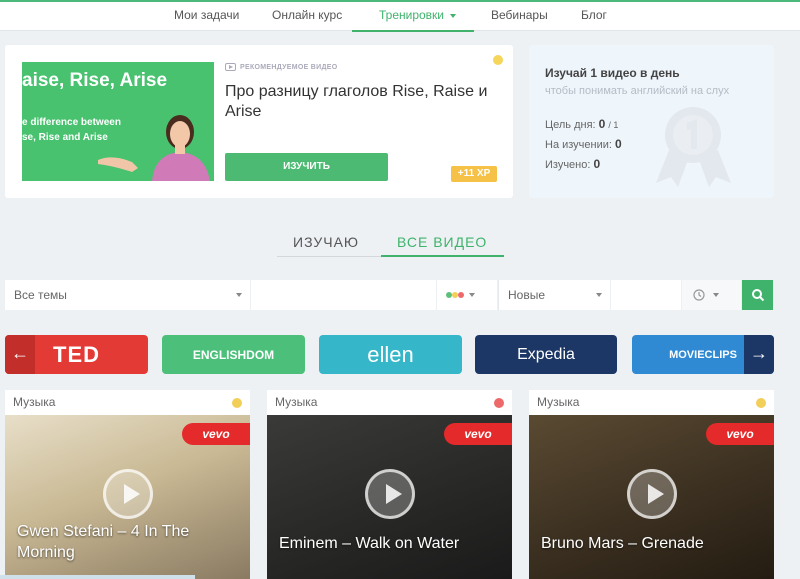  Describe the element at coordinates (306, 167) in the screenshot. I see `study-button: ИЗУЧИТЬ` at that location.